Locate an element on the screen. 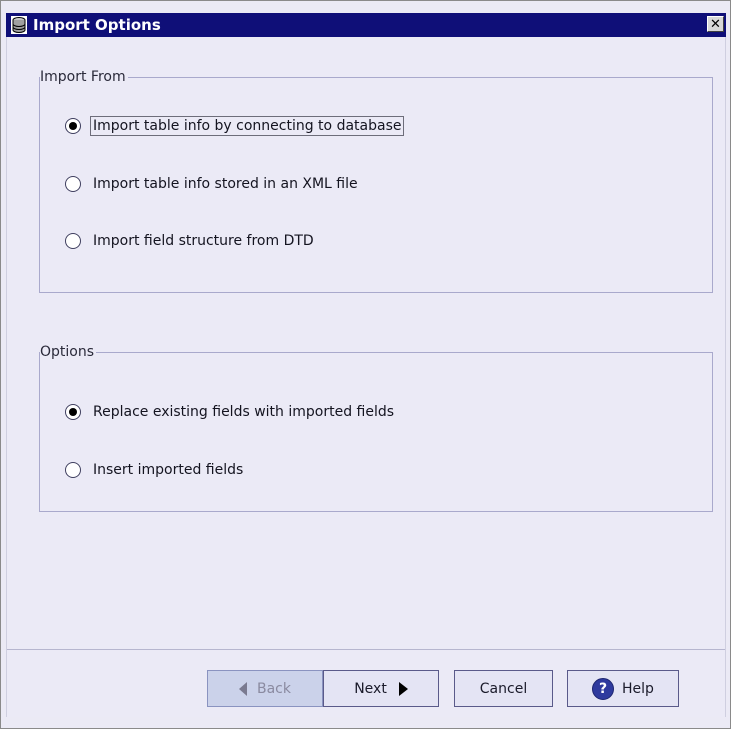 This screenshot has height=729, width=731. window-title: Import Options is located at coordinates (97, 25).